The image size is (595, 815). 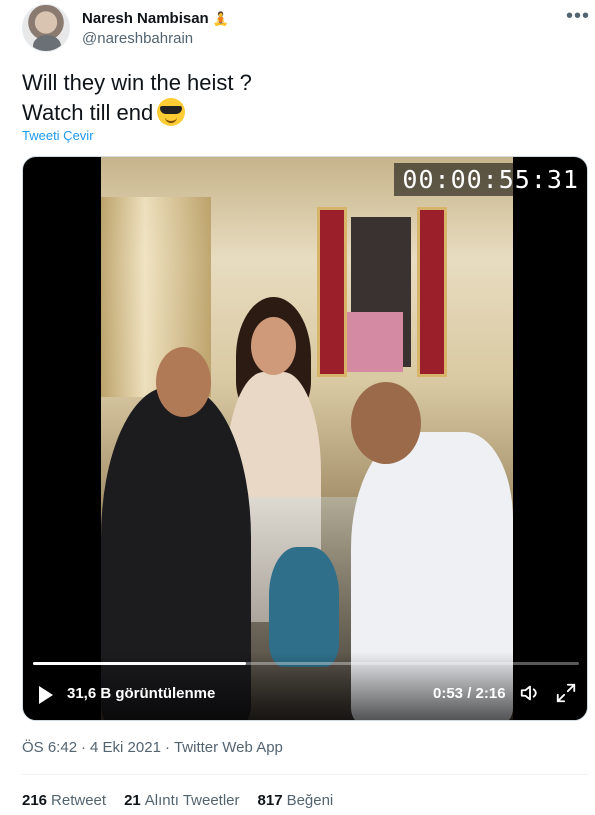 What do you see at coordinates (375, 342) in the screenshot?
I see `pink-display-box` at bounding box center [375, 342].